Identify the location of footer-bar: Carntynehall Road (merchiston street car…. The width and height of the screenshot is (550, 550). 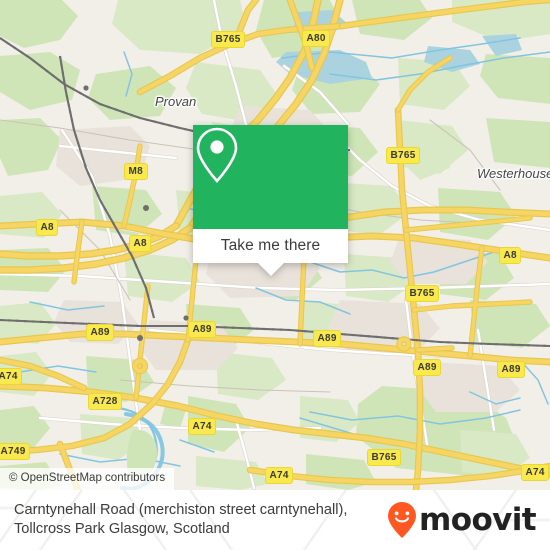
(275, 520).